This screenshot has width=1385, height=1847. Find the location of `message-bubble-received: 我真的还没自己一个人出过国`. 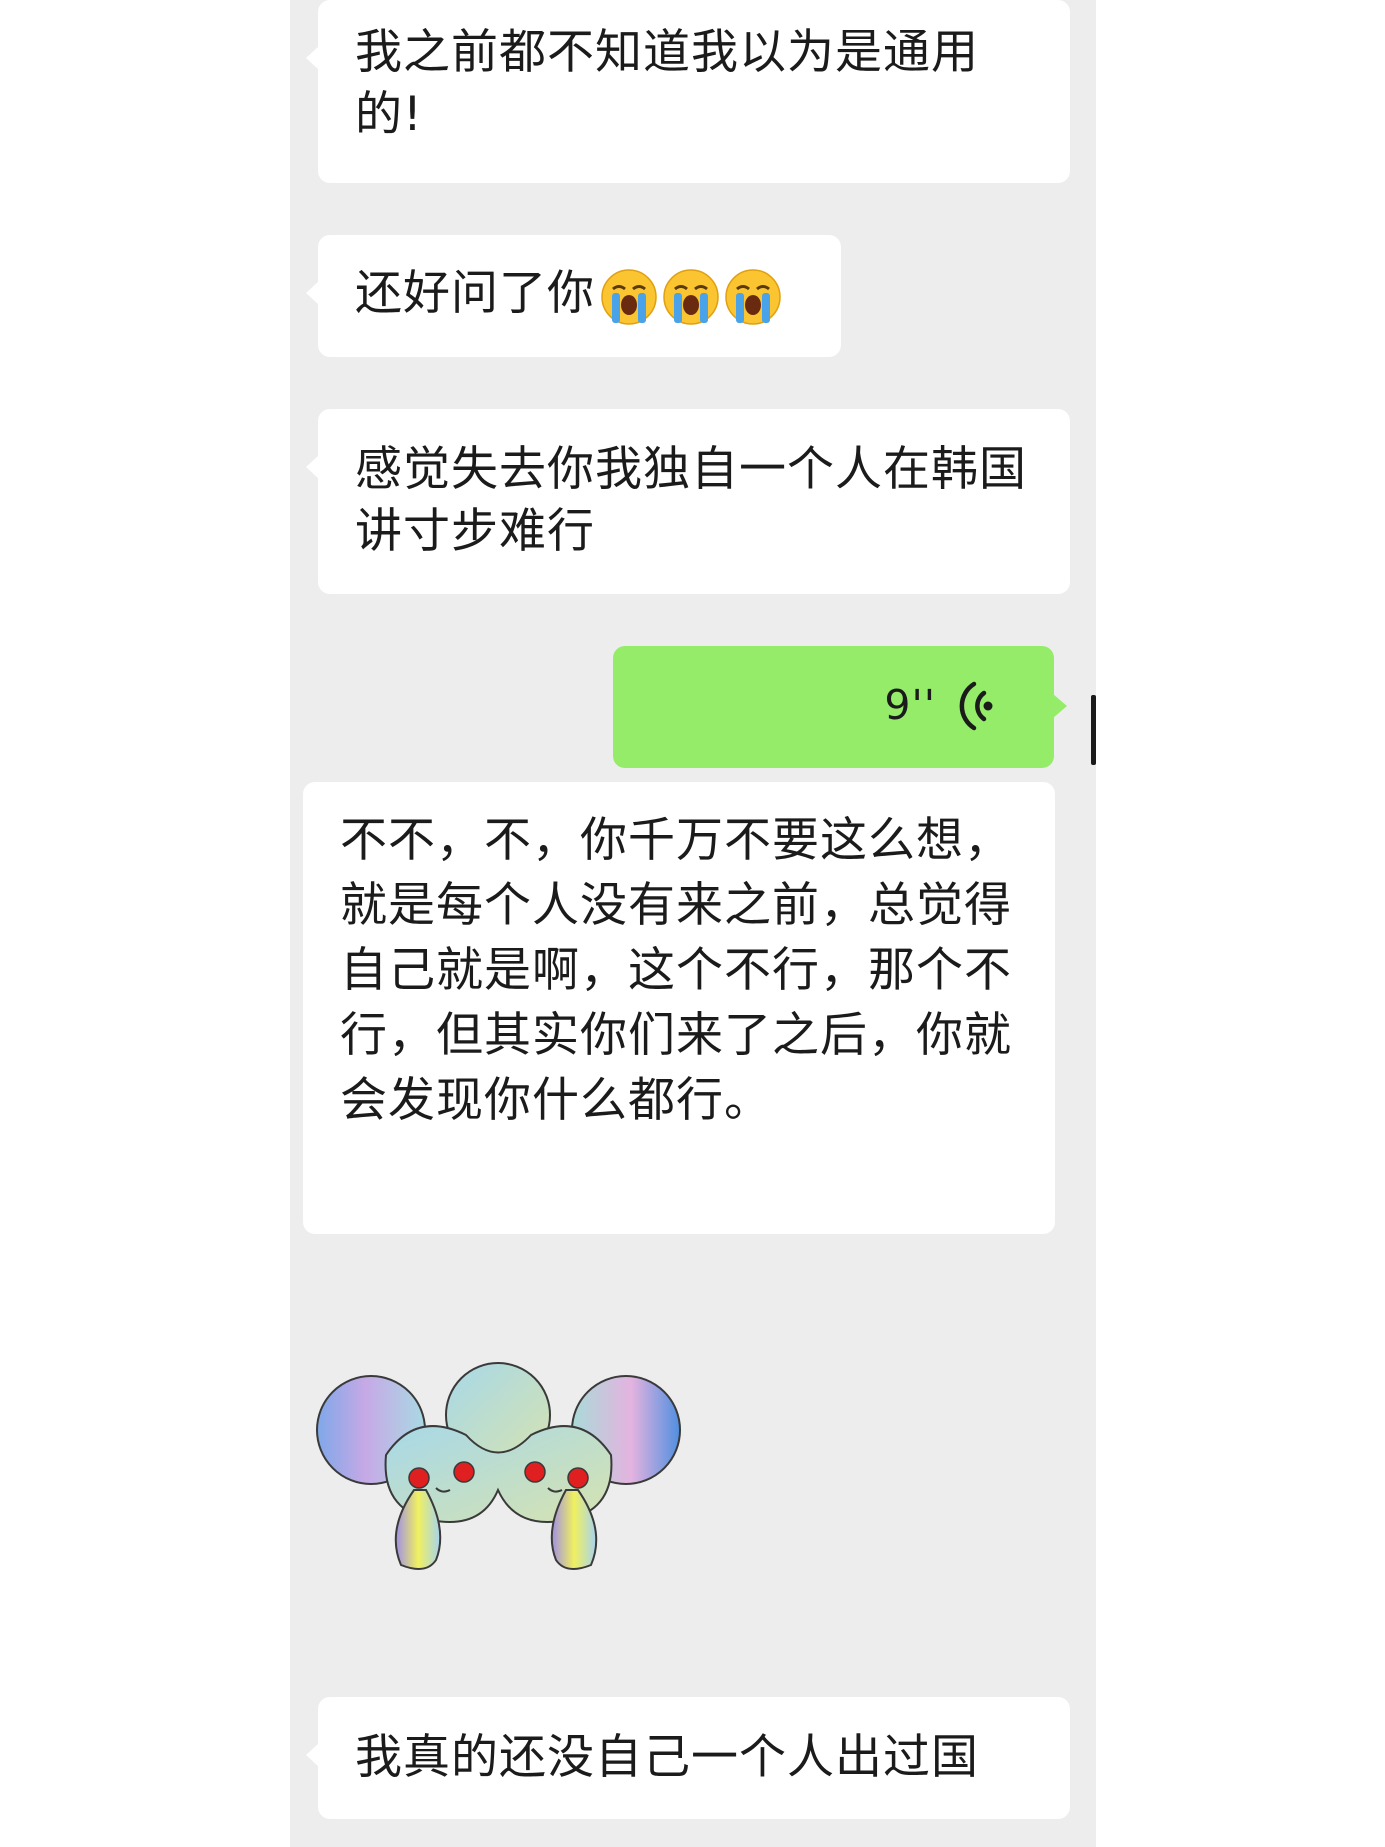

message-bubble-received: 我真的还没自己一个人出过国 is located at coordinates (688, 1758).